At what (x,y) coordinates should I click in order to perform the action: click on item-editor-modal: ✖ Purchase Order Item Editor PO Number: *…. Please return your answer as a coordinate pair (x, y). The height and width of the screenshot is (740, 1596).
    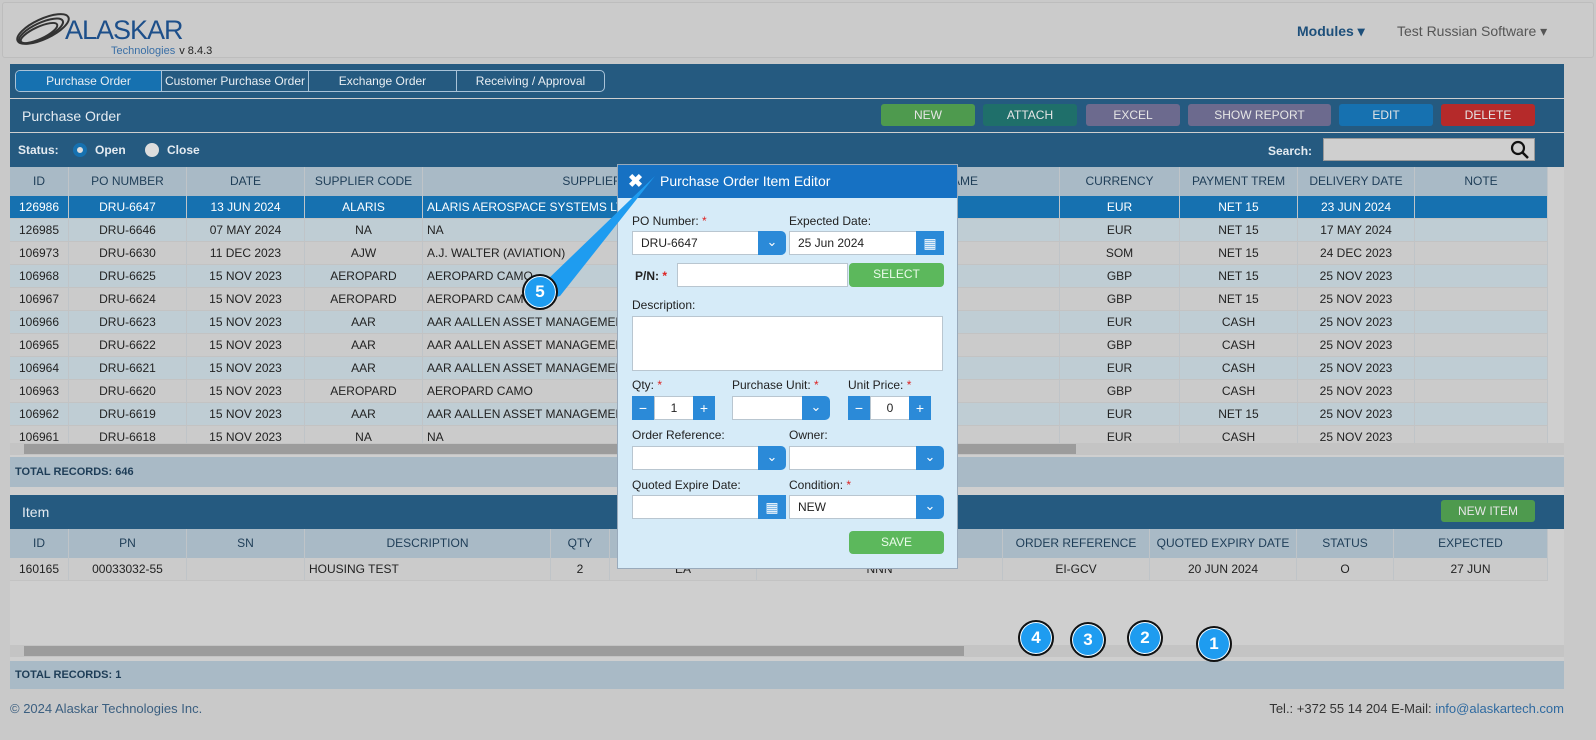
    Looking at the image, I should click on (787, 366).